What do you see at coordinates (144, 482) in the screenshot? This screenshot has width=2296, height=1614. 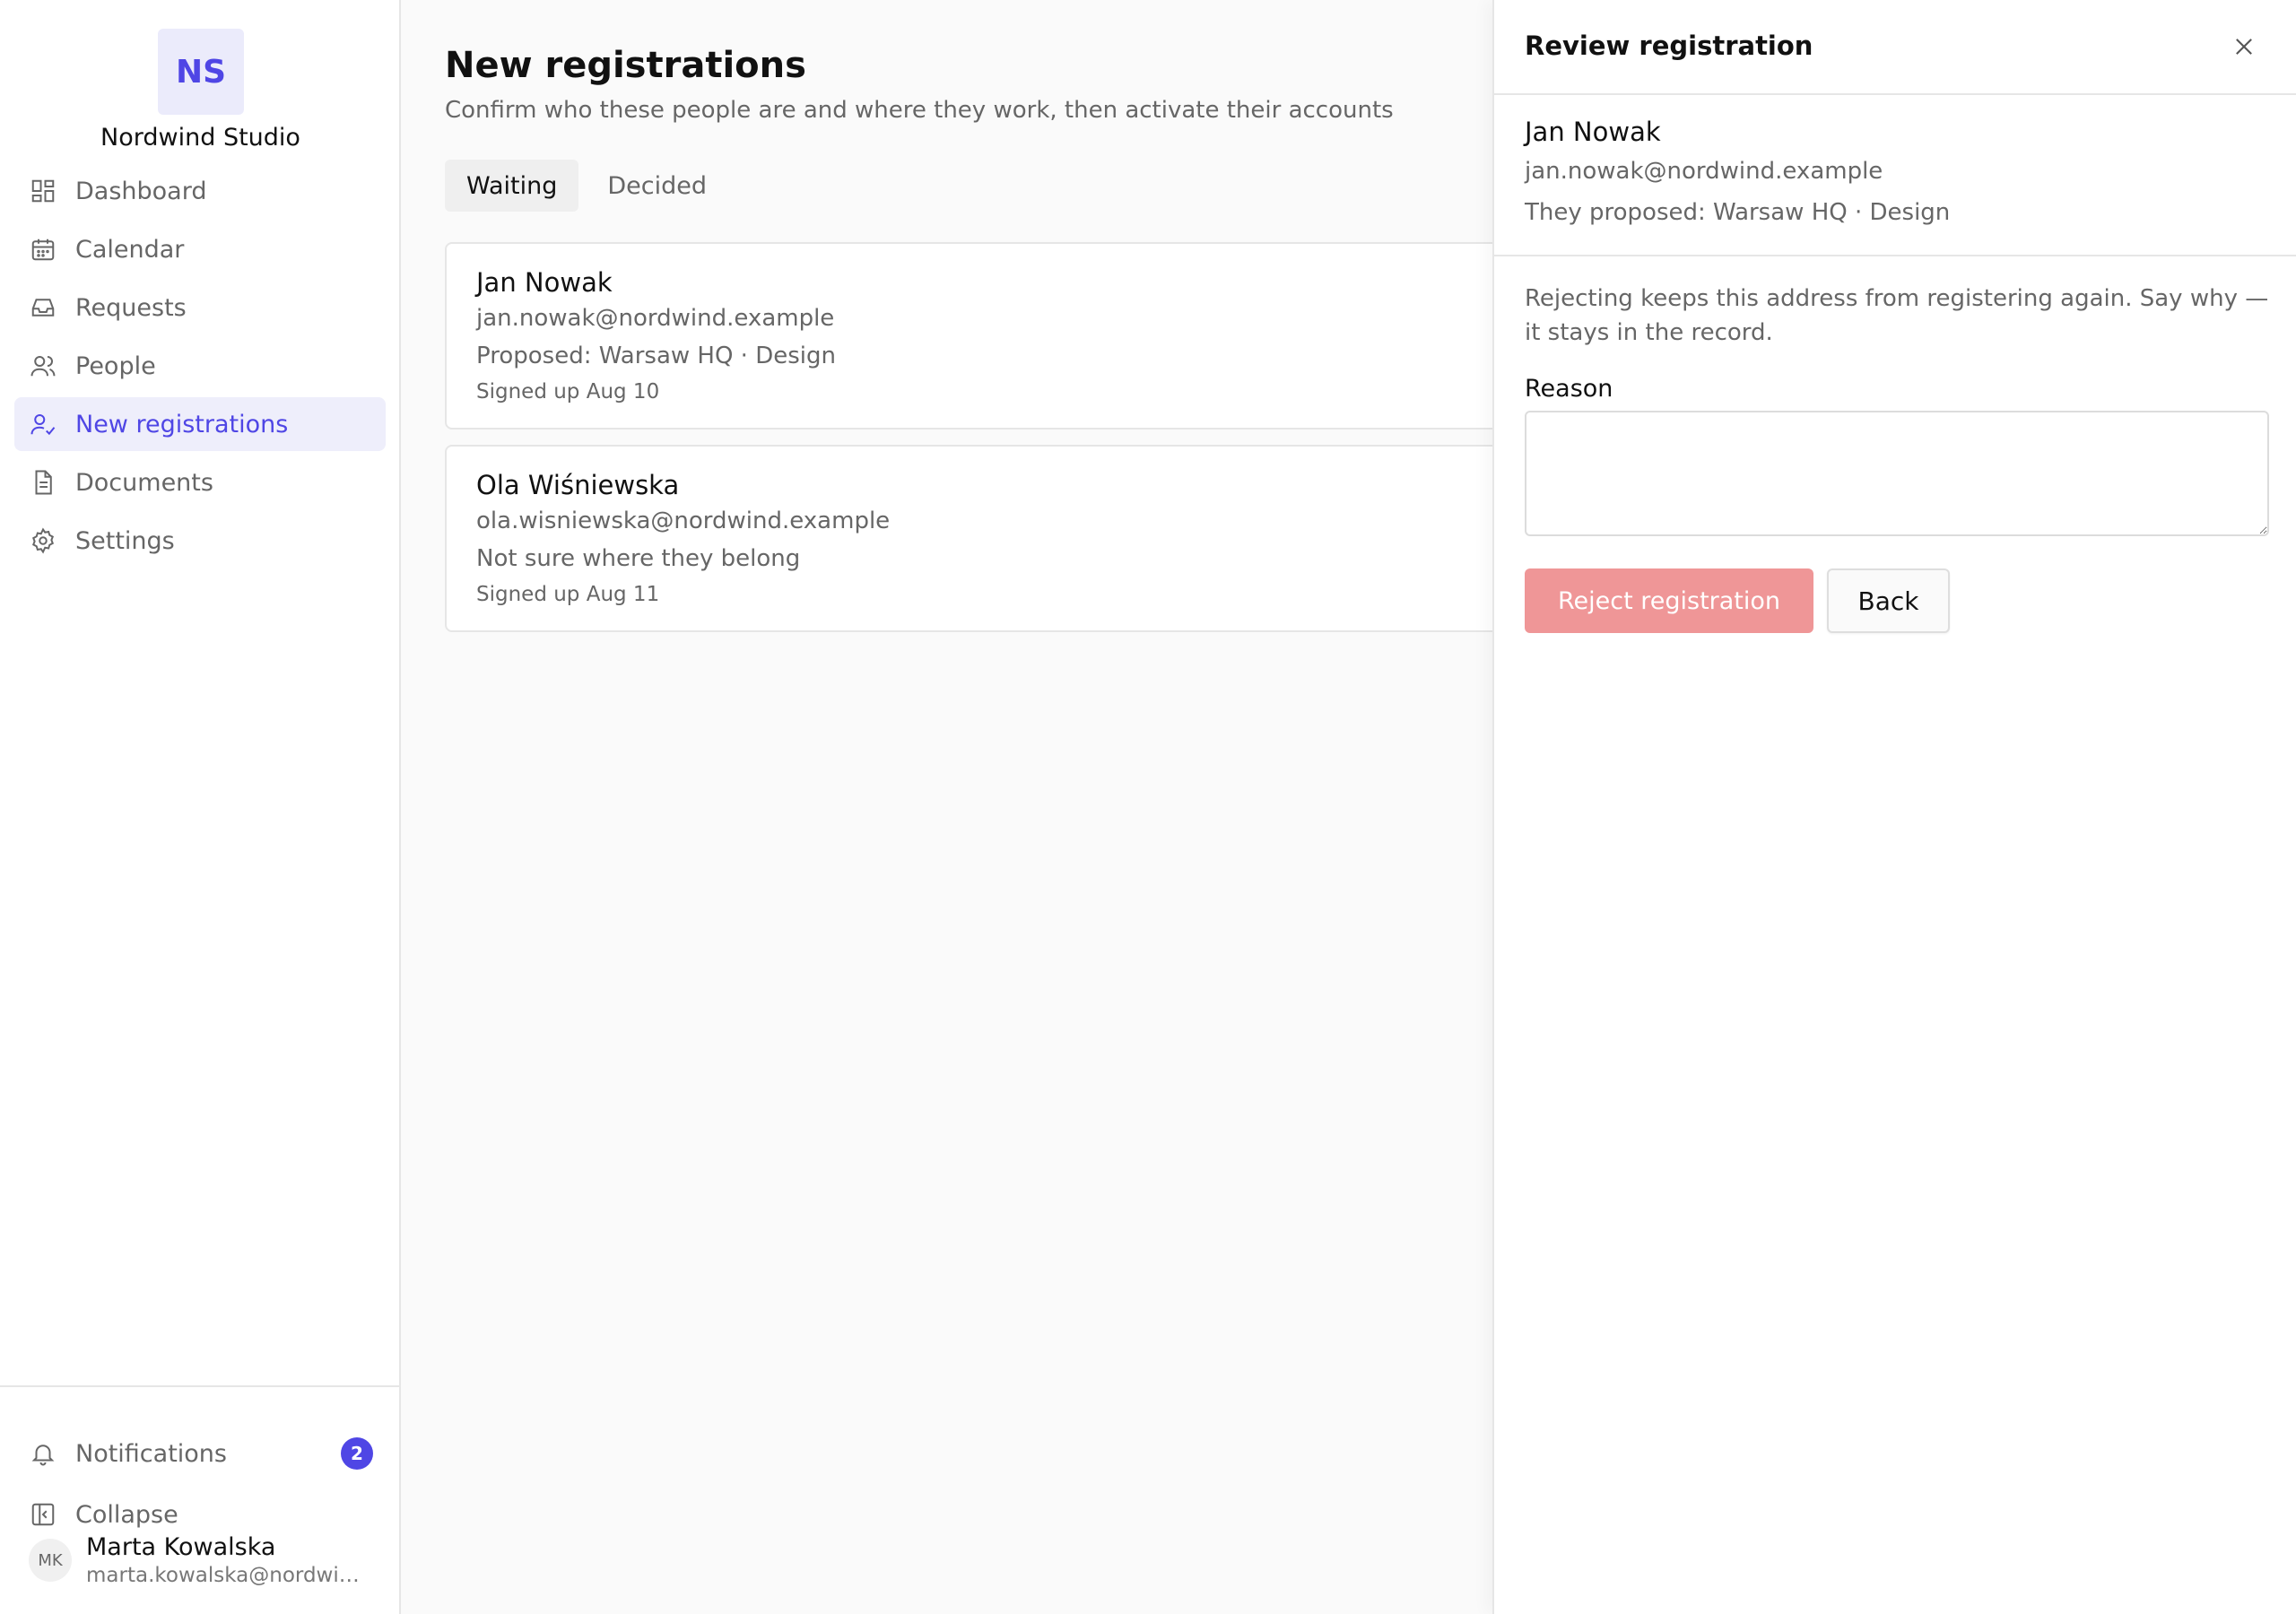 I see `sidebar-item-label: Documents` at bounding box center [144, 482].